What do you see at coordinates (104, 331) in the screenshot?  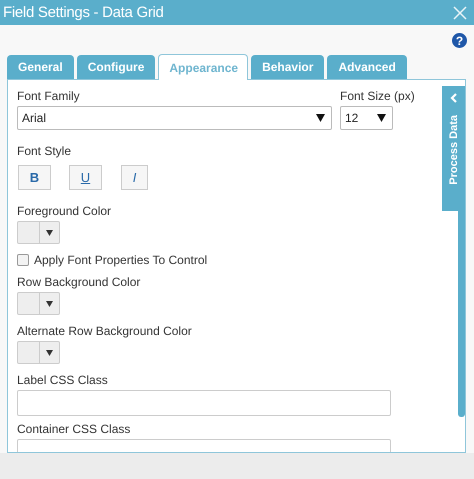 I see `field-label: Alternate Row Background Color` at bounding box center [104, 331].